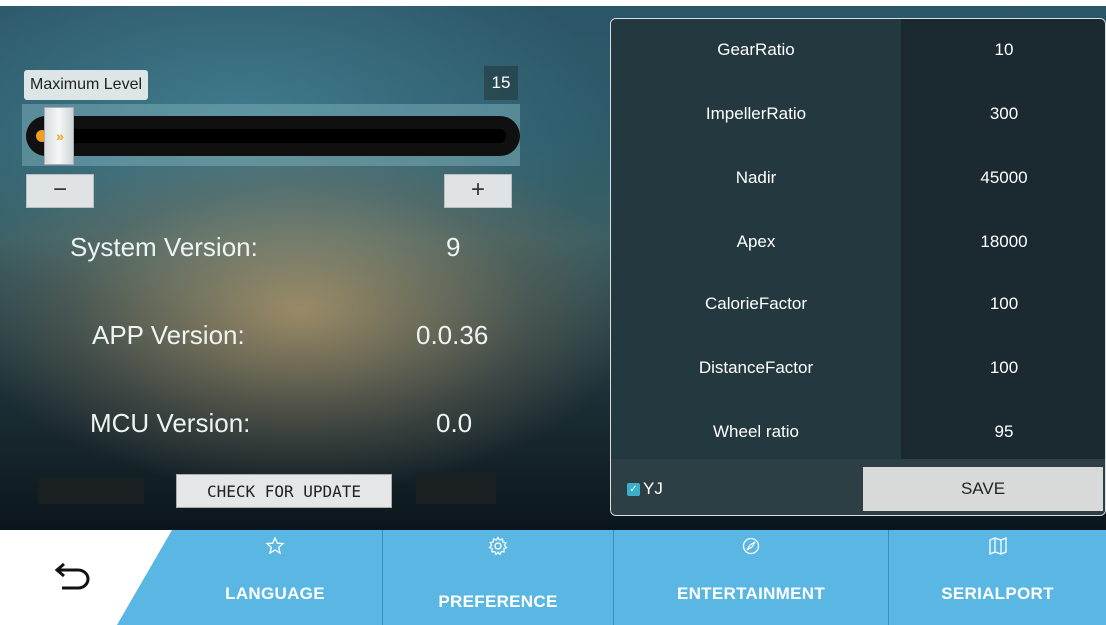 This screenshot has width=1106, height=625. I want to click on system-version-value: 9, so click(453, 247).